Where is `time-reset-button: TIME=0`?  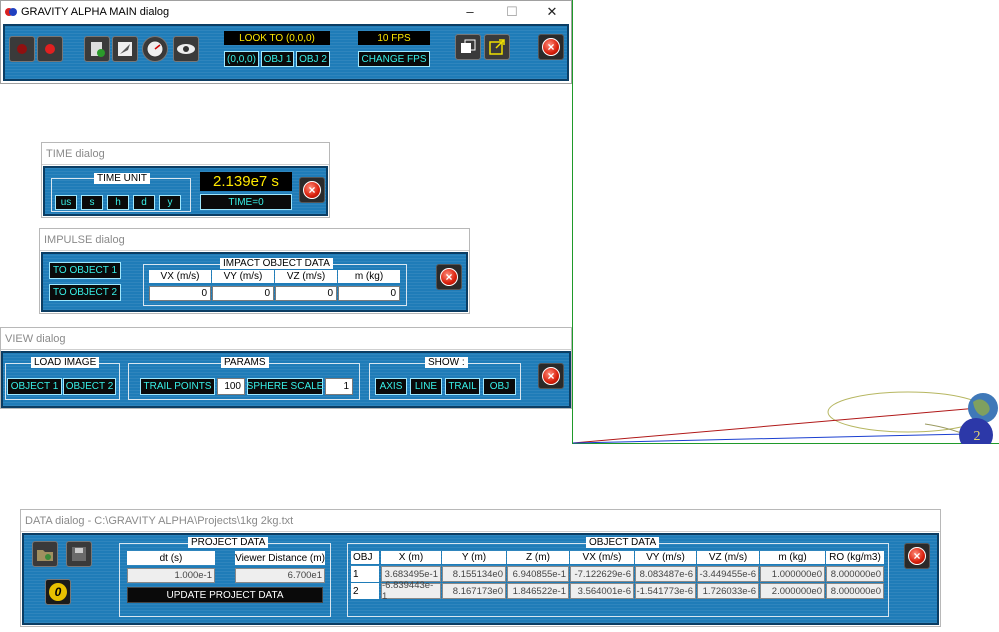 time-reset-button: TIME=0 is located at coordinates (246, 202).